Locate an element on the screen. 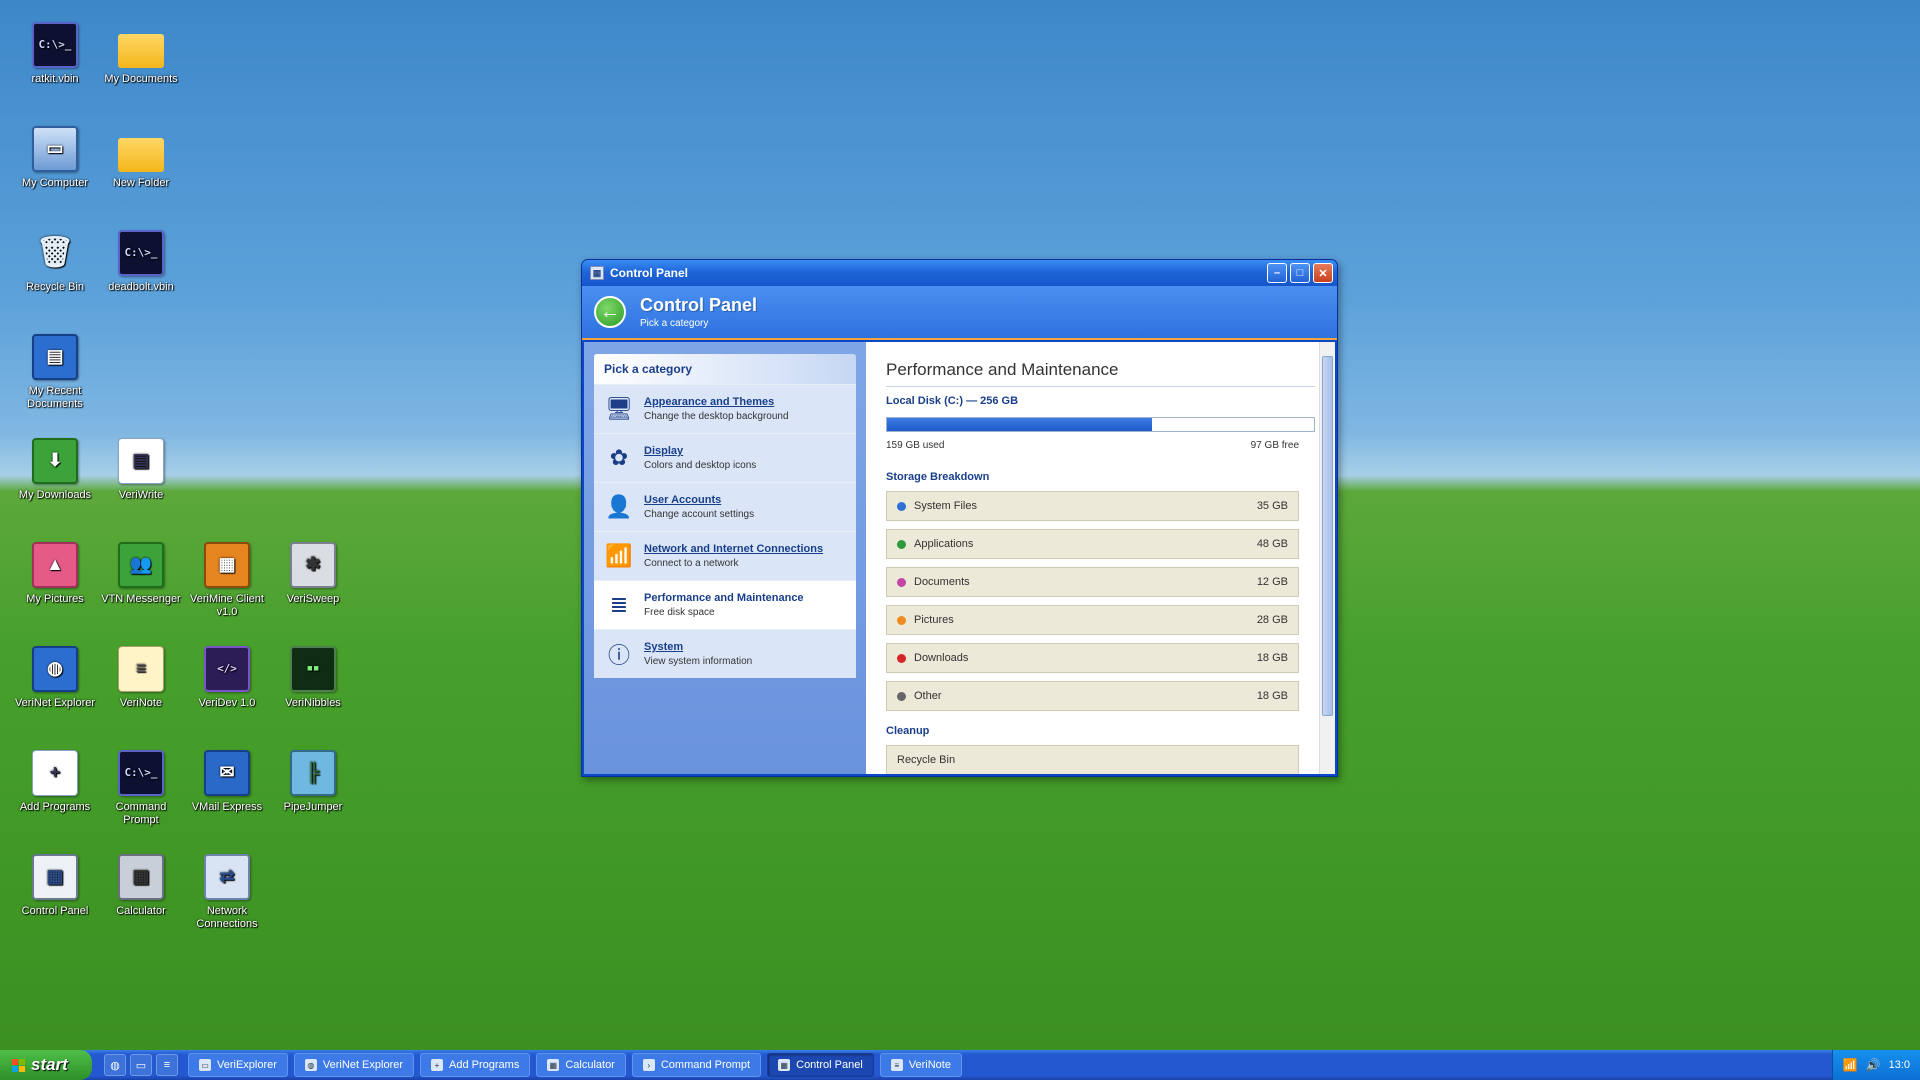 This screenshot has width=1920, height=1080. desktop-icon-label: Network Connections is located at coordinates (227, 918).